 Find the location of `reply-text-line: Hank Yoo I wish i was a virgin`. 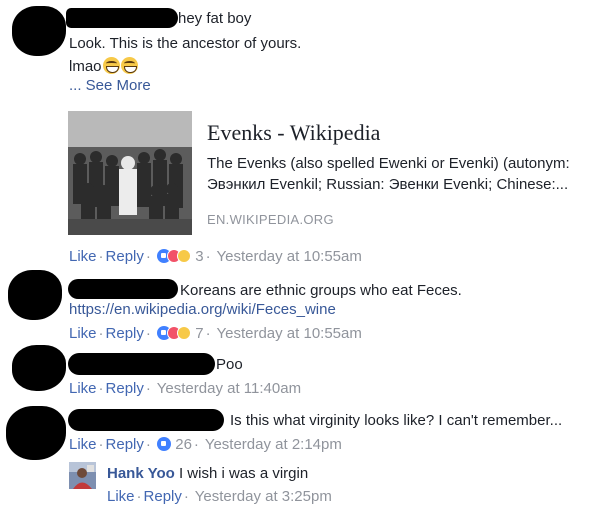

reply-text-line: Hank Yoo I wish i was a virgin is located at coordinates (207, 474).